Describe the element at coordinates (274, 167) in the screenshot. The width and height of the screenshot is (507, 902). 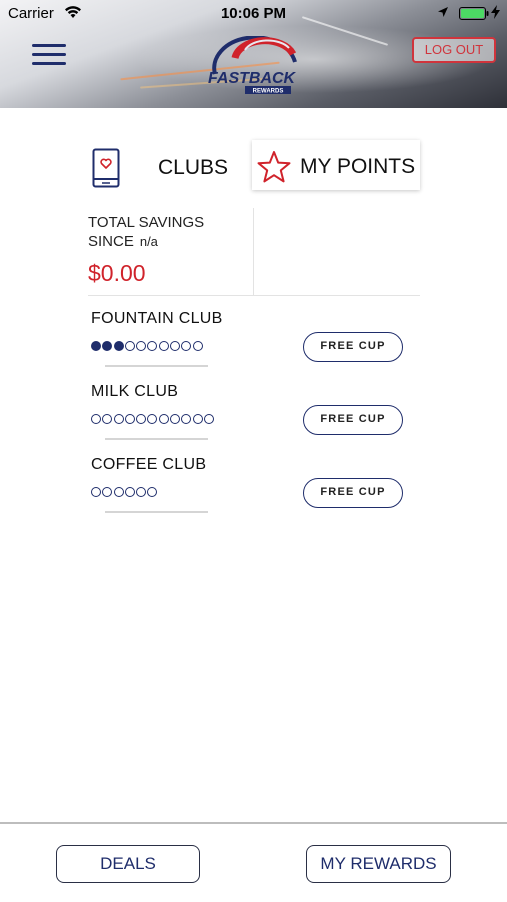
I see `star-icon` at that location.